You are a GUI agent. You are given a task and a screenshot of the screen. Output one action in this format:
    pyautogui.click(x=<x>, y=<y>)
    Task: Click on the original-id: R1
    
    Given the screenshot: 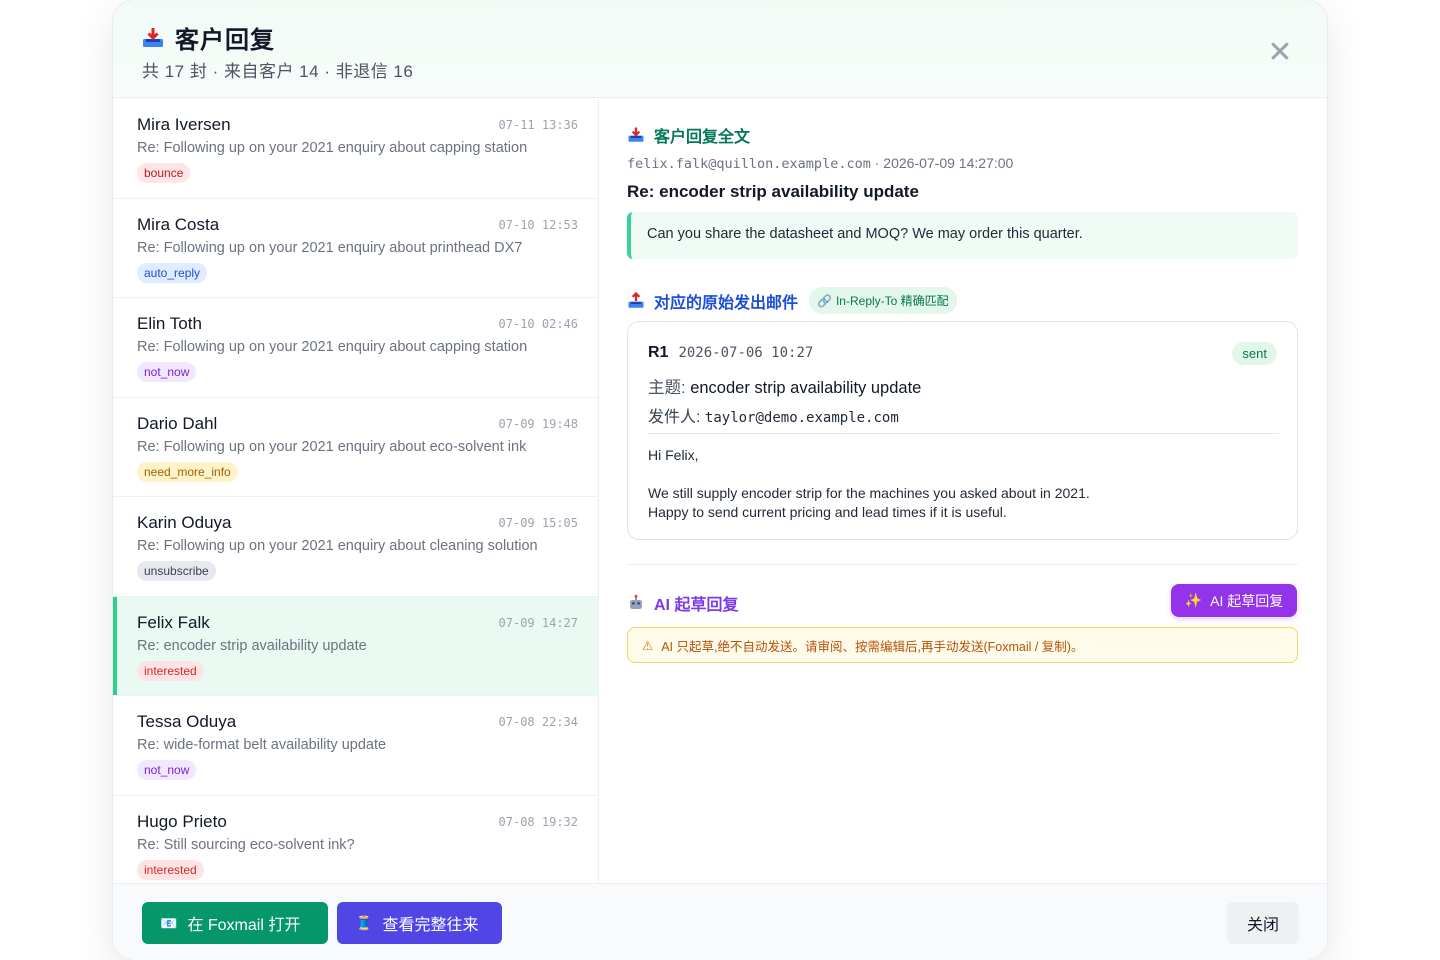 What is the action you would take?
    pyautogui.click(x=658, y=352)
    